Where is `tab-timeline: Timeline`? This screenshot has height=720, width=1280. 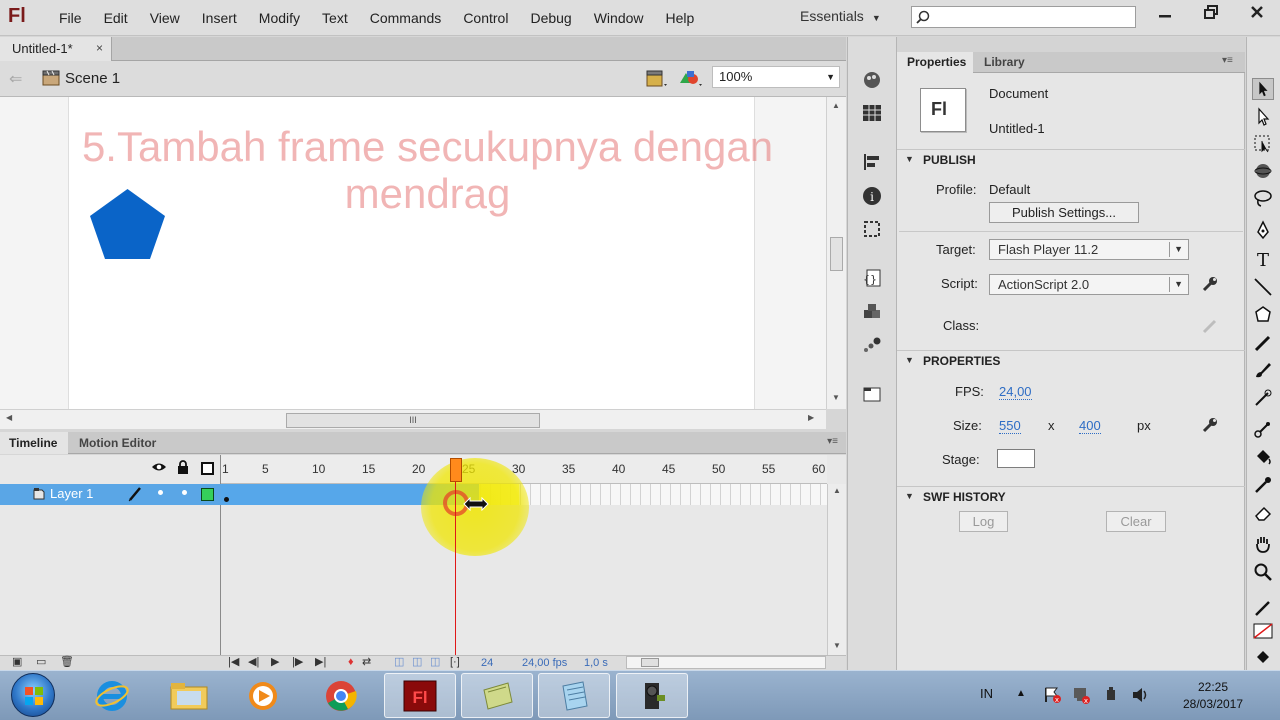
tab-timeline: Timeline is located at coordinates (34, 443).